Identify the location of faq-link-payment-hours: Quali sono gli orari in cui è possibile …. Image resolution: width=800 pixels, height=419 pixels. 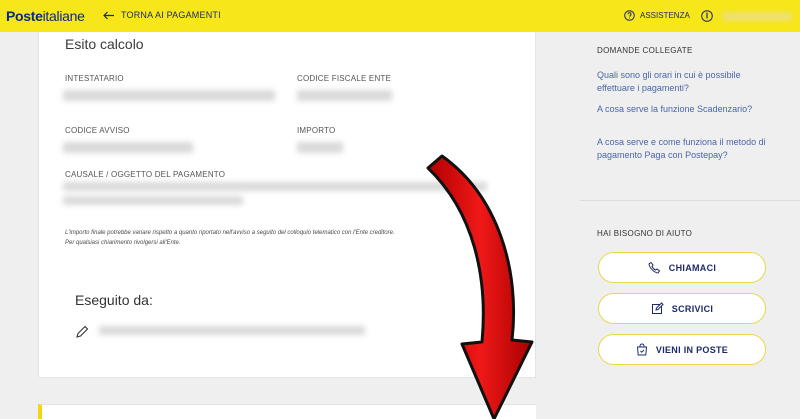
(682, 82).